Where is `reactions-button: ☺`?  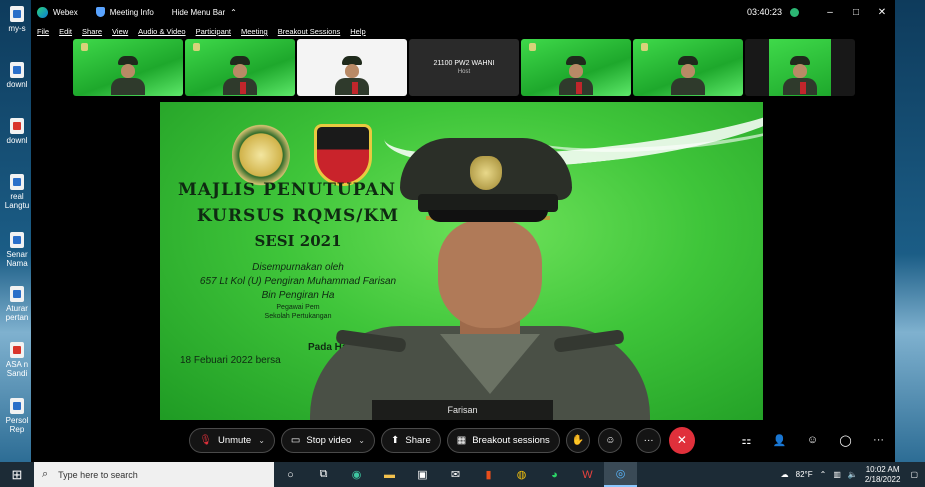
reactions-button: ☺ is located at coordinates (610, 440).